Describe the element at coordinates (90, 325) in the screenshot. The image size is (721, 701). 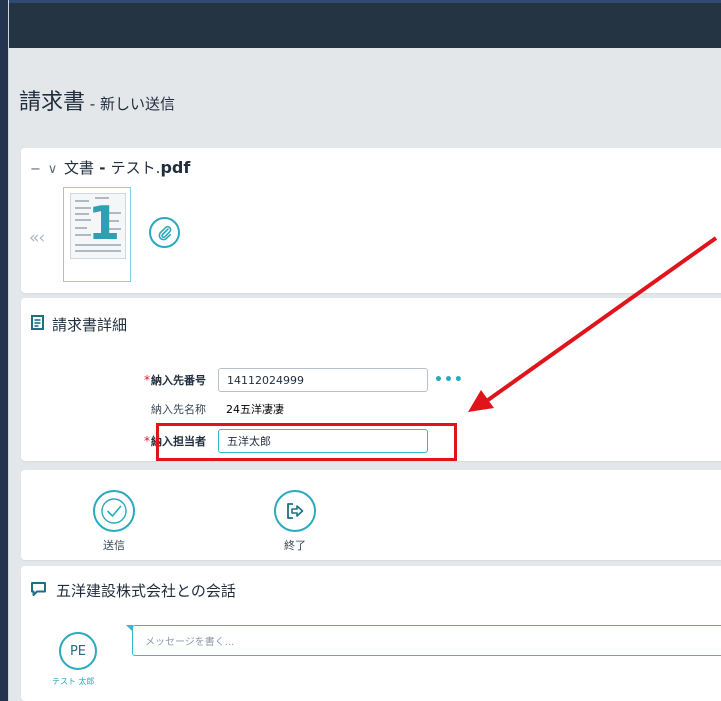
I see `invoice-details-title: 請求書詳細` at that location.